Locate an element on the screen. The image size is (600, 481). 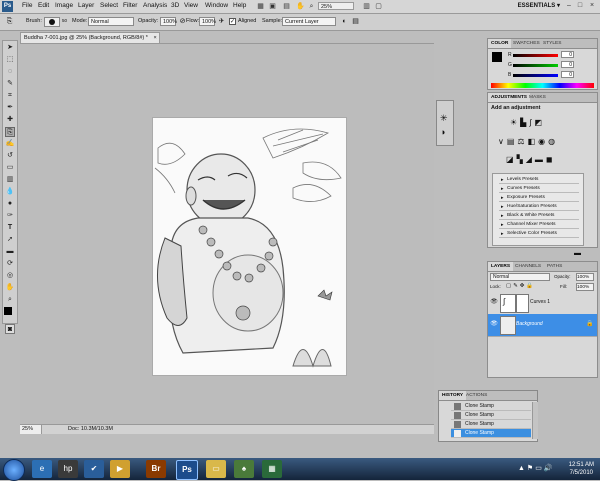
preset-exposure: ▸ Exposure Presets is located at coordinates (539, 198).